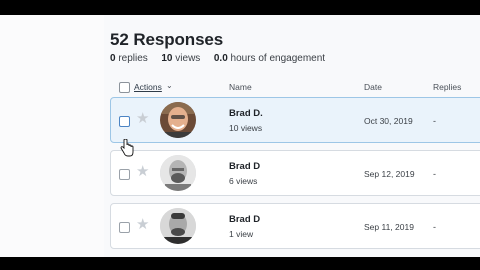 The height and width of the screenshot is (270, 480). Describe the element at coordinates (388, 121) in the screenshot. I see `response-date: Oct 30, 2019` at that location.